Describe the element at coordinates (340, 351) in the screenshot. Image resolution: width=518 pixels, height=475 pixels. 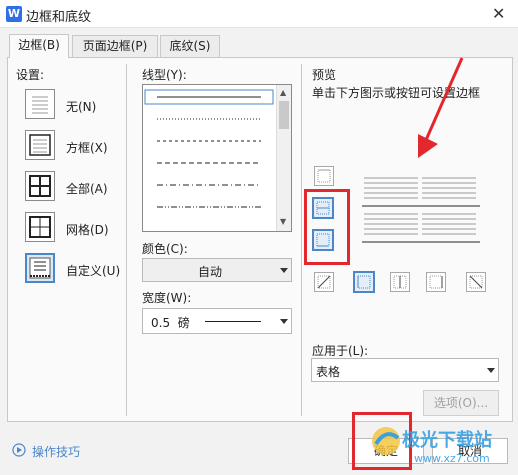
I see `apply-to-label: 应用于(L):` at that location.